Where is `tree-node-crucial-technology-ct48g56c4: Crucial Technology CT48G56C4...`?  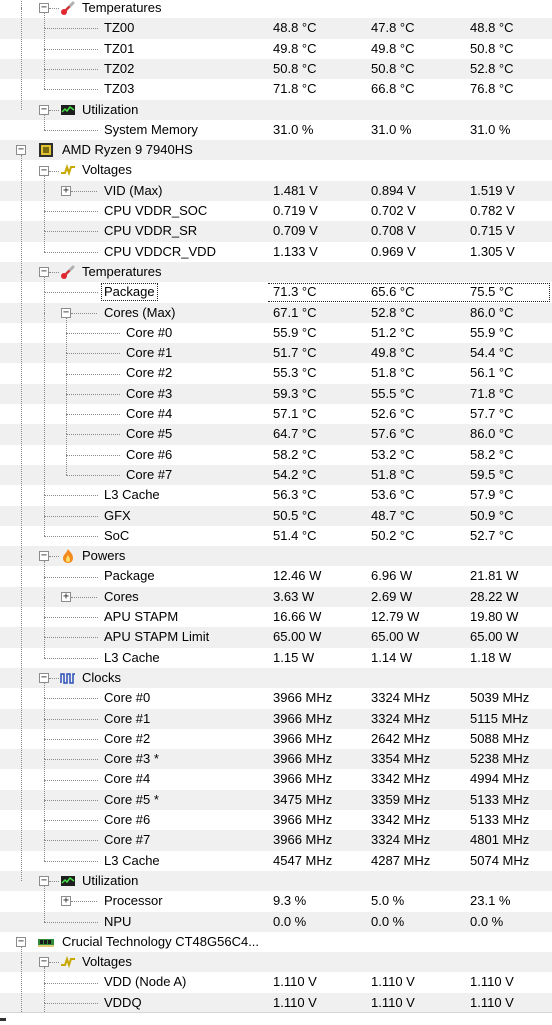
tree-node-crucial-technology-ct48g56c4: Crucial Technology CT48G56C4... is located at coordinates (276, 942).